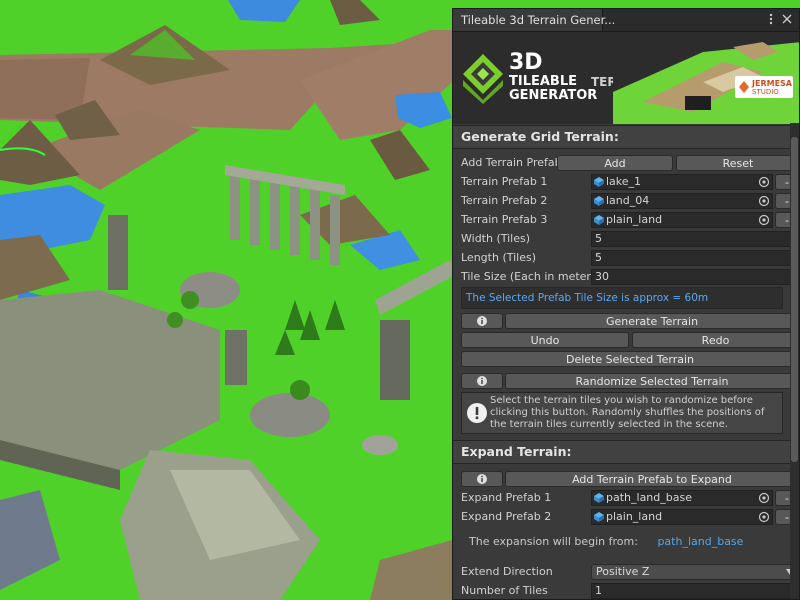  I want to click on length-row: Length (Tiles) 5, so click(626, 258).